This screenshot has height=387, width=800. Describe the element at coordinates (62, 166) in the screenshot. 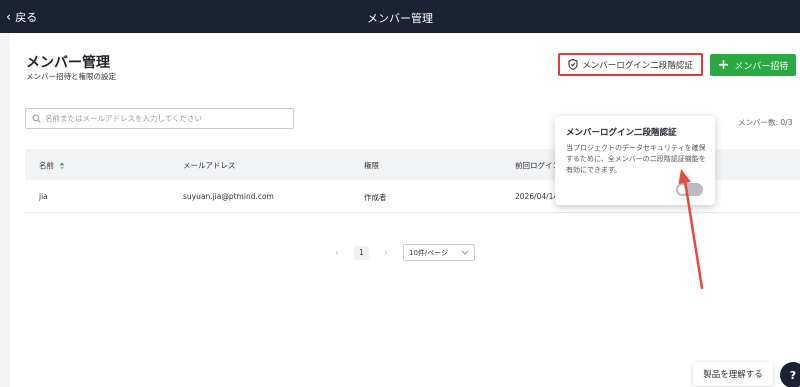

I see `sort-icon` at that location.